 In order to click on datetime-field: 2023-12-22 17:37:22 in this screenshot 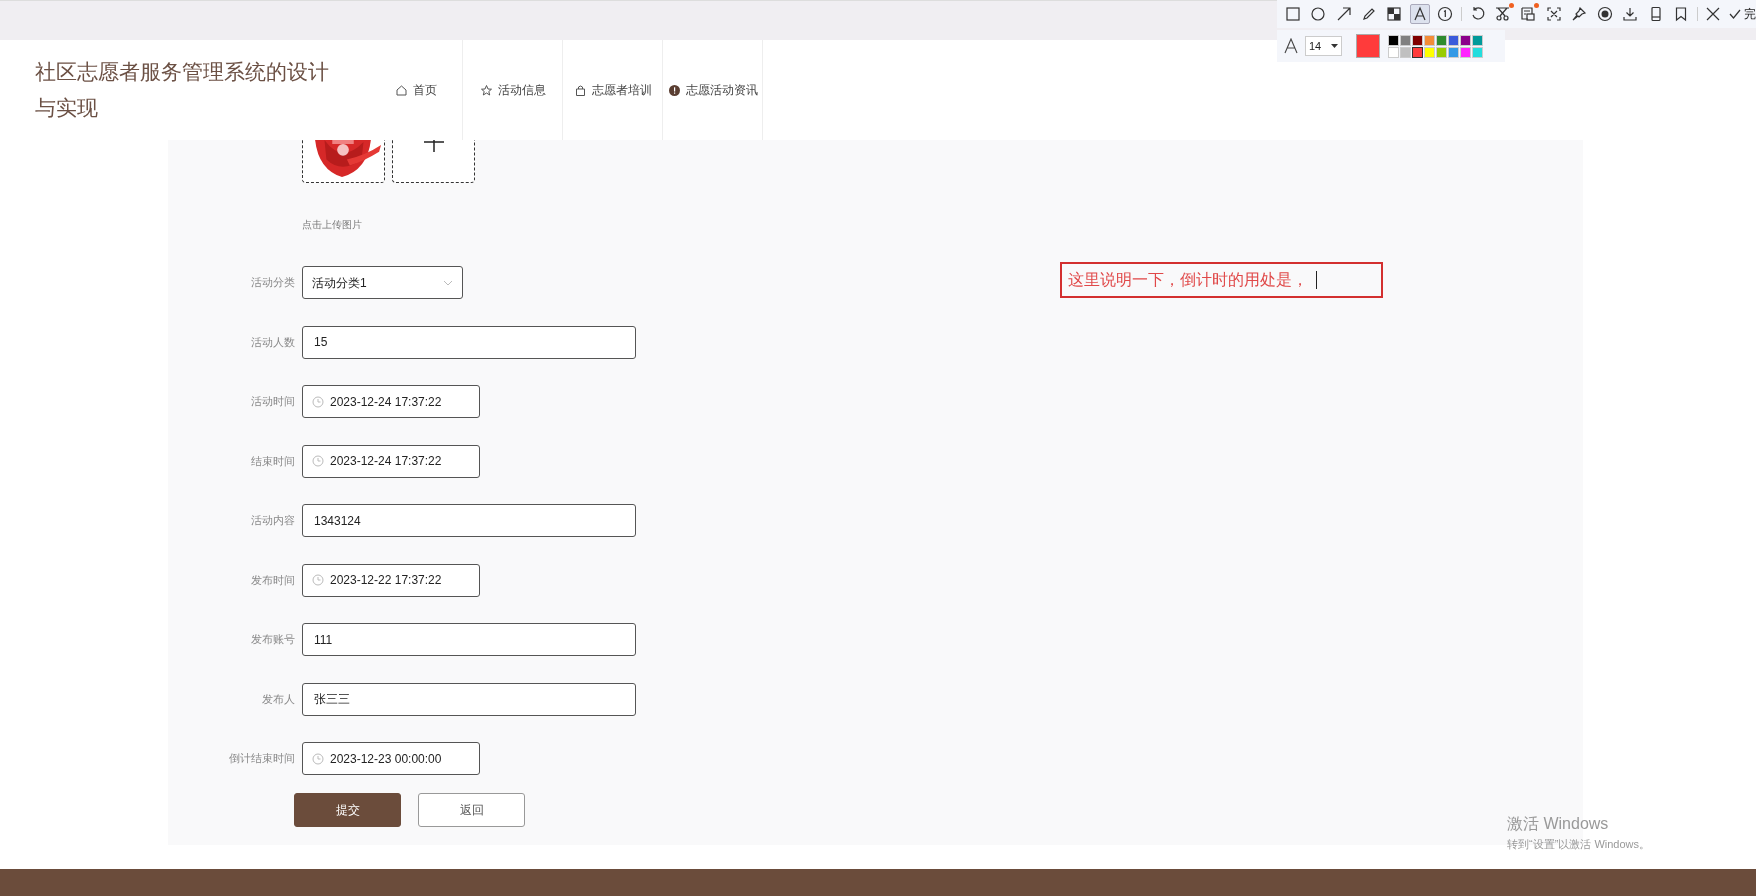, I will do `click(391, 580)`.